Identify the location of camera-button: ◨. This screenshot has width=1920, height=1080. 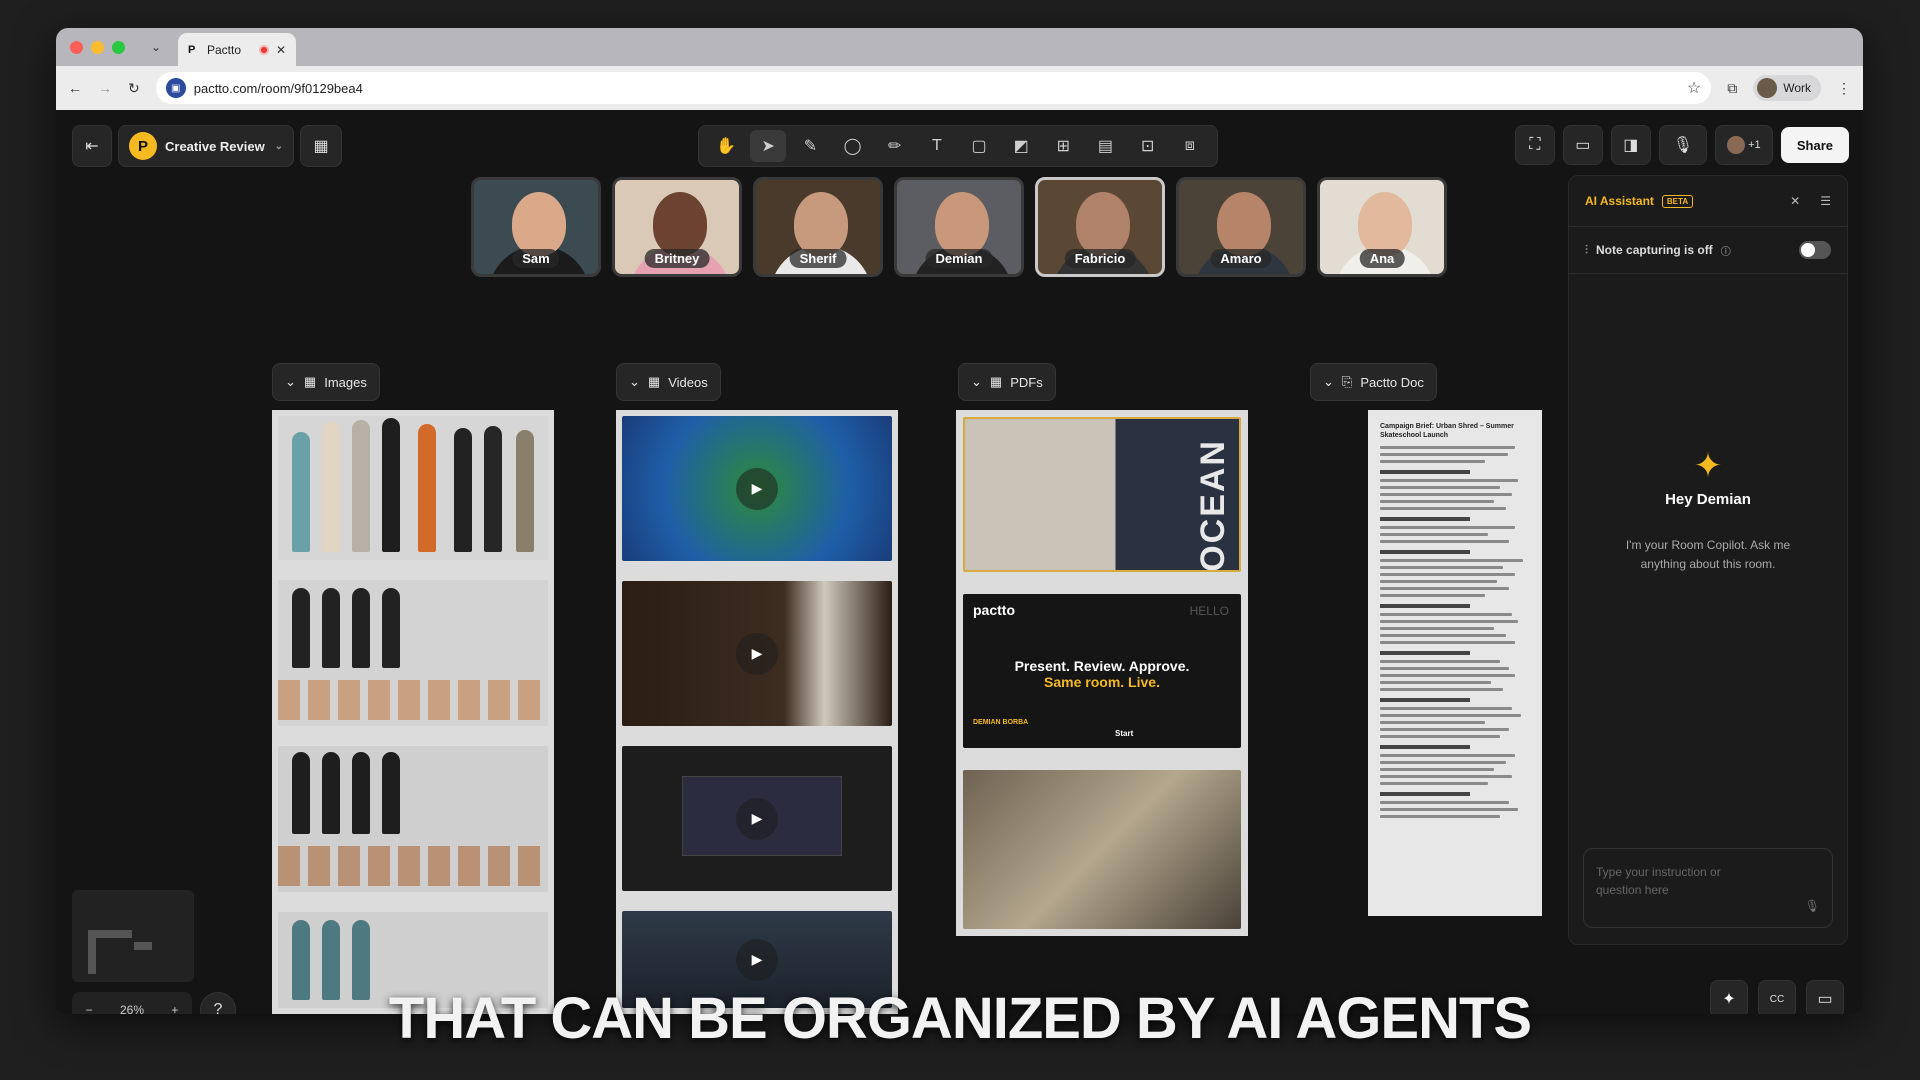
(1630, 145).